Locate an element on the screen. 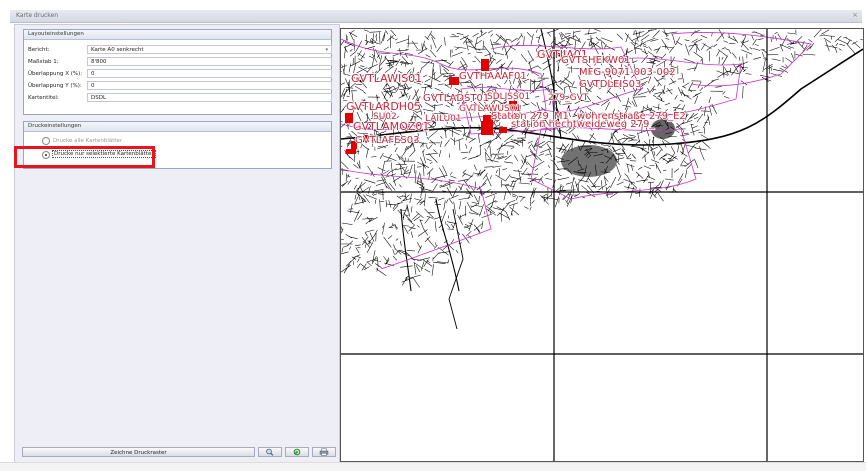 The image size is (866, 471). report-select: Karte A0 senkrecht ▾ is located at coordinates (209, 49).